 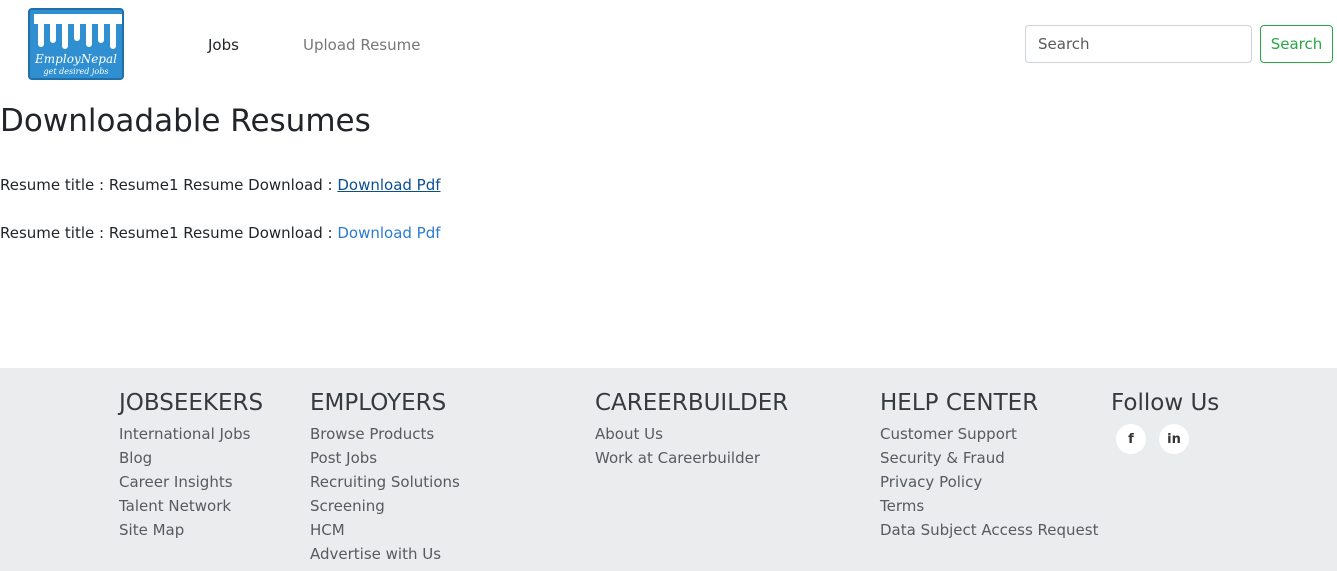 I want to click on footer-link-screening: Screening, so click(x=385, y=506).